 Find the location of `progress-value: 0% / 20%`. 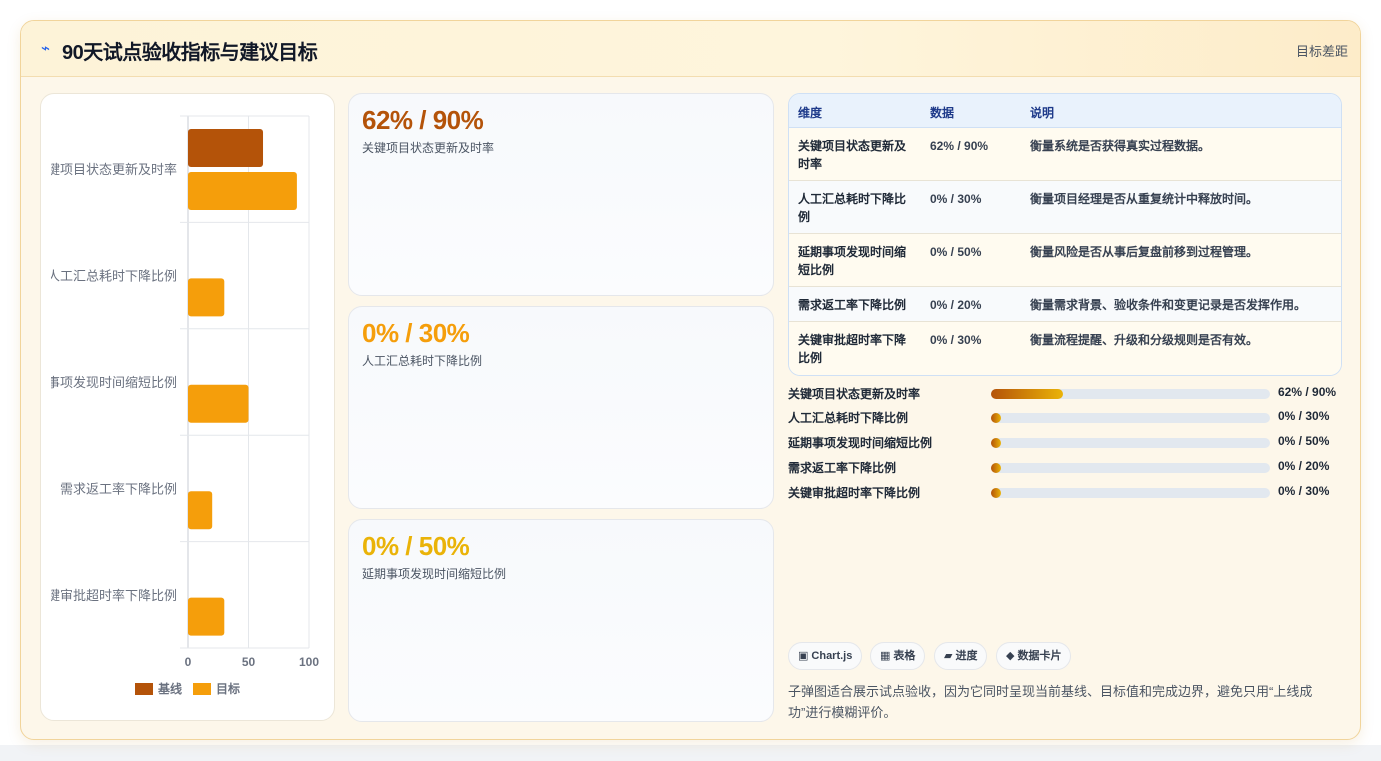

progress-value: 0% / 20% is located at coordinates (1304, 466).